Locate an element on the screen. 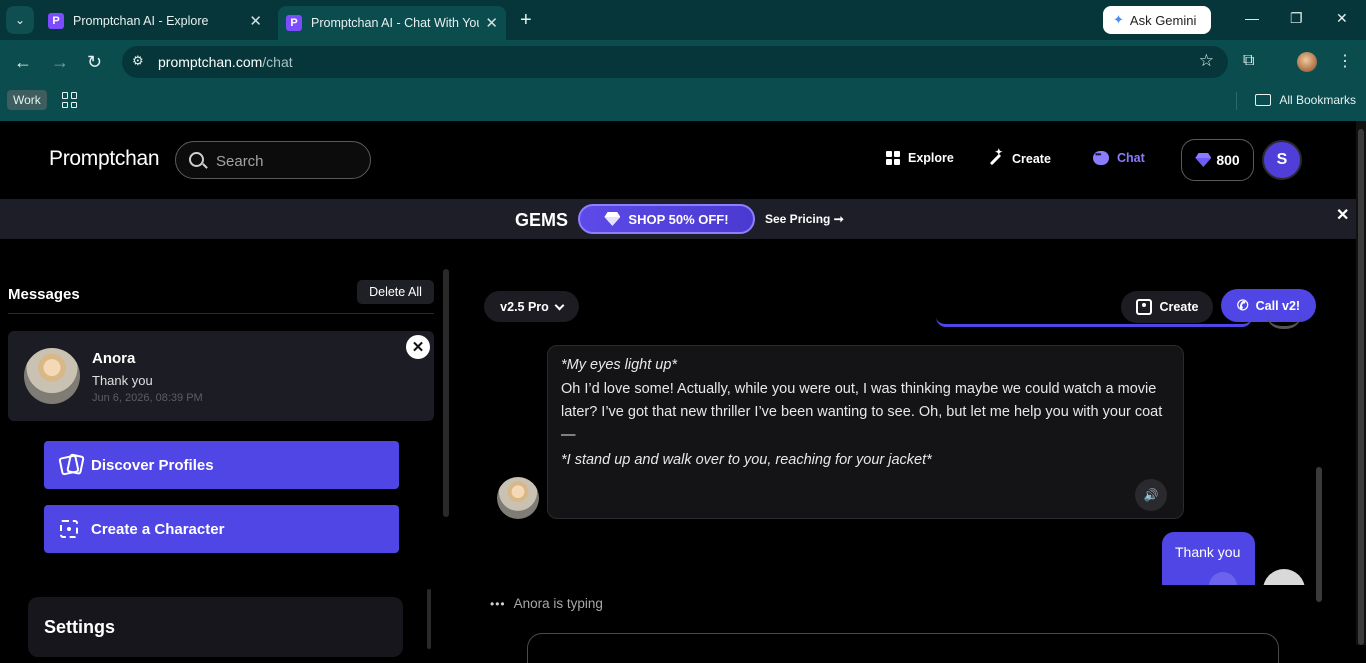  discover-label: Discover Profiles is located at coordinates (152, 465).